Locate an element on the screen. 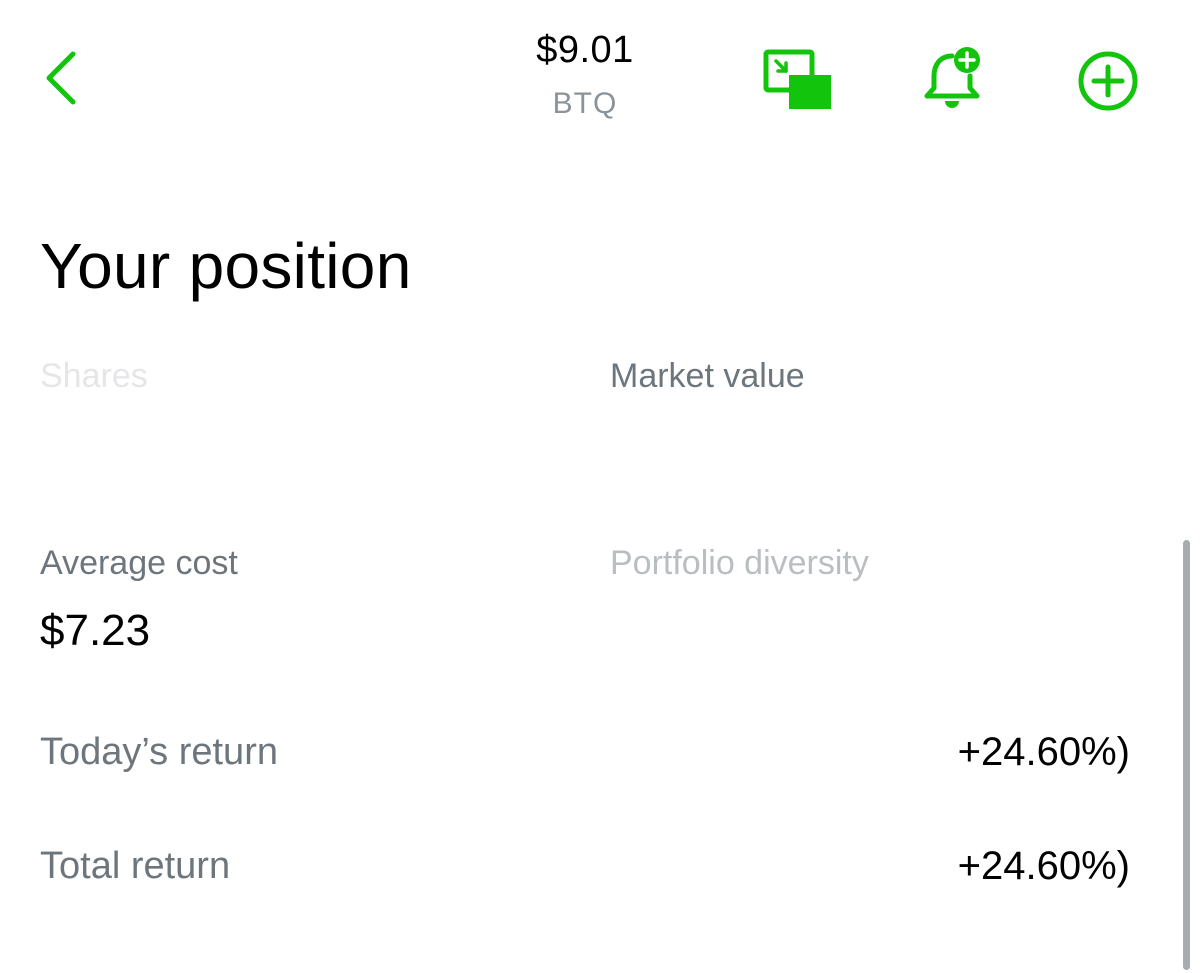 The height and width of the screenshot is (973, 1200). todays-return-percent: +24.60%) is located at coordinates (1043, 752).